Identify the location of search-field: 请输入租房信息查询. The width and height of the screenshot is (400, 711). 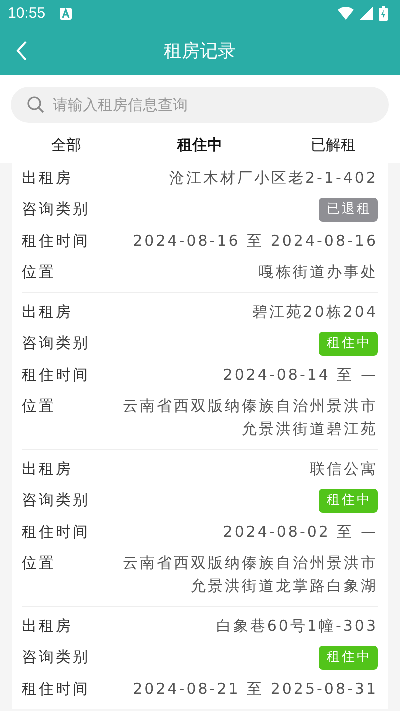
(200, 105).